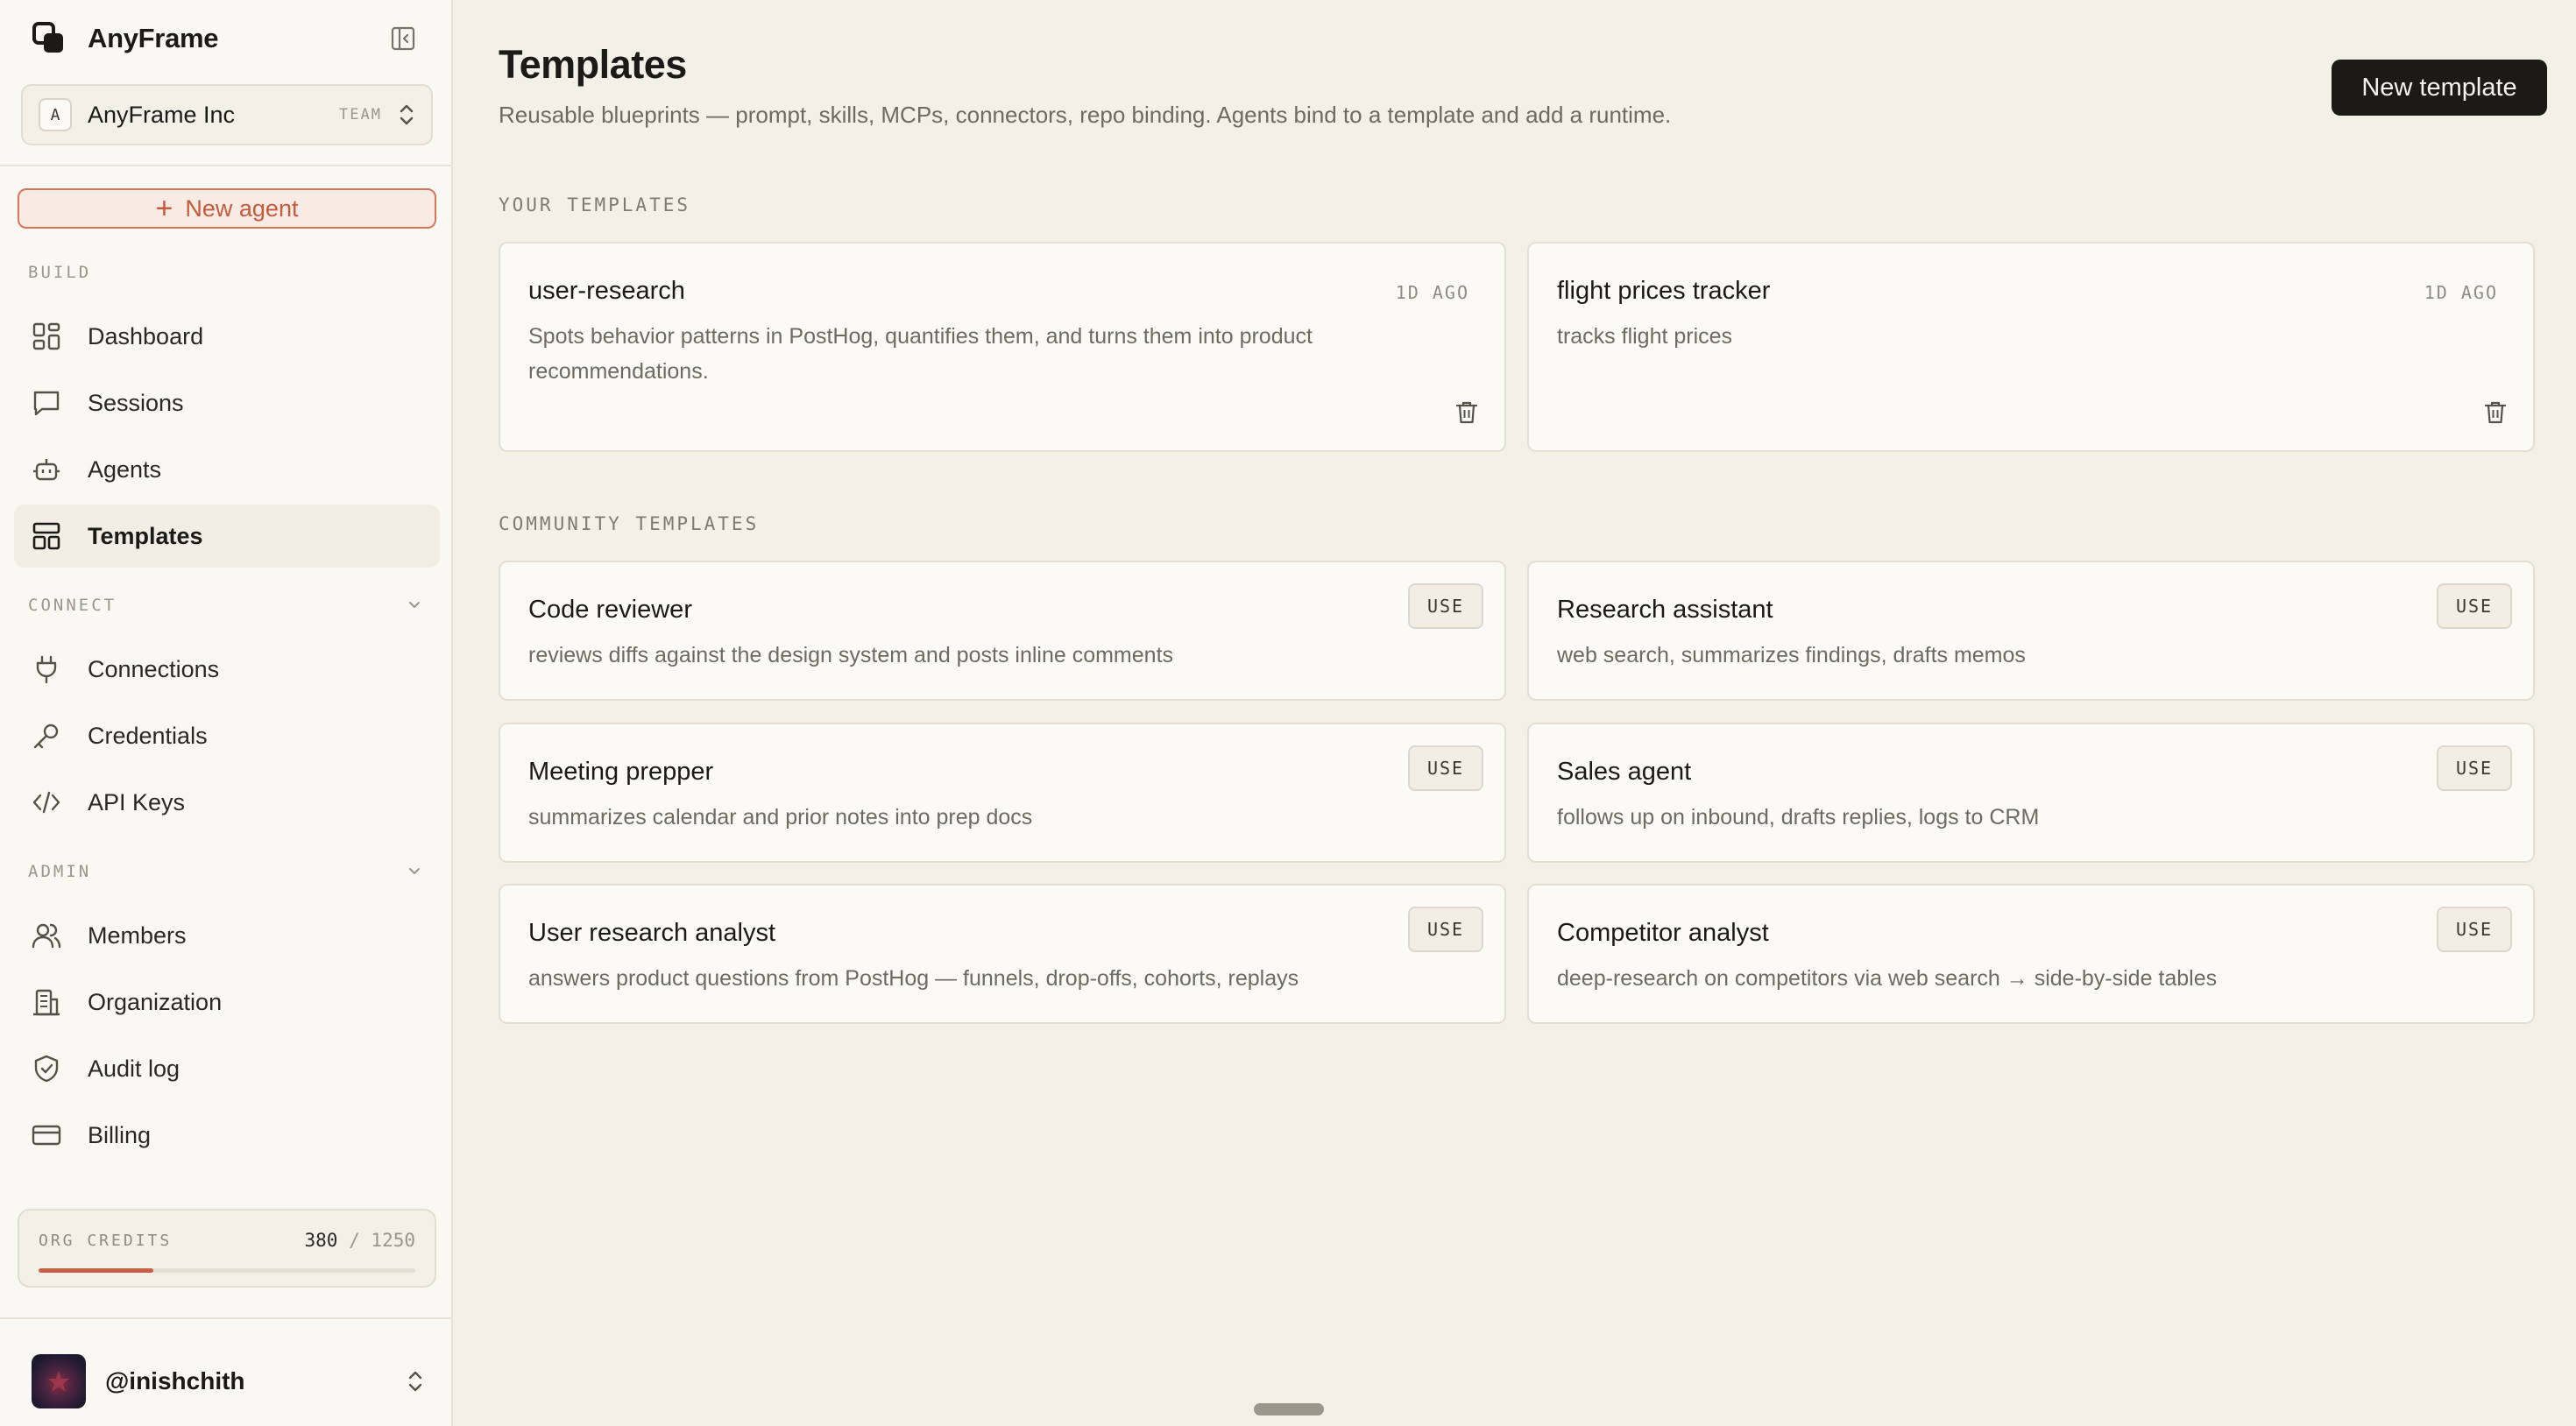  Describe the element at coordinates (46, 403) in the screenshot. I see `chat-icon` at that location.